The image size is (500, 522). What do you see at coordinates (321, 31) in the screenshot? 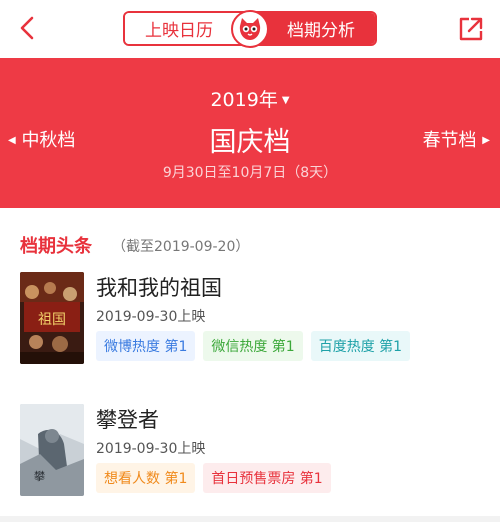
I see `tab-schedule-analysis-label: 档期分析` at bounding box center [321, 31].